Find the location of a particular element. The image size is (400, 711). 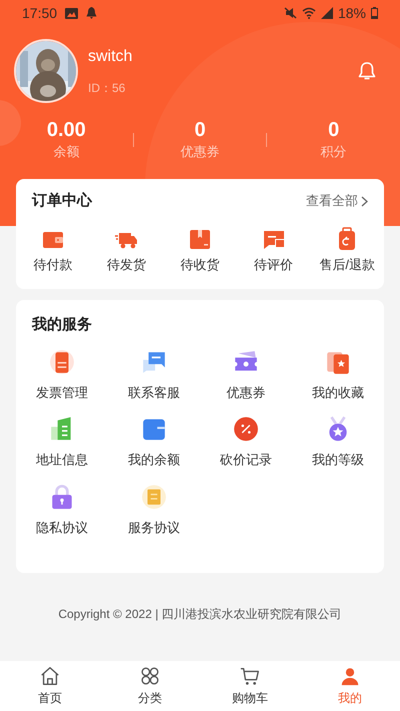

order-status-button: 待付款 is located at coordinates (53, 250).